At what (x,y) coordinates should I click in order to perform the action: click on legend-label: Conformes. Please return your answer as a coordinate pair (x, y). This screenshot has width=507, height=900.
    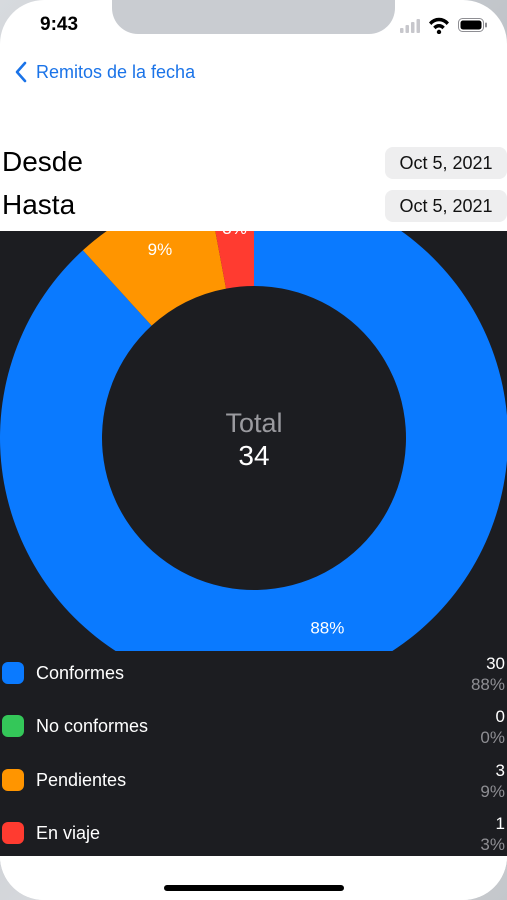
    Looking at the image, I should click on (80, 673).